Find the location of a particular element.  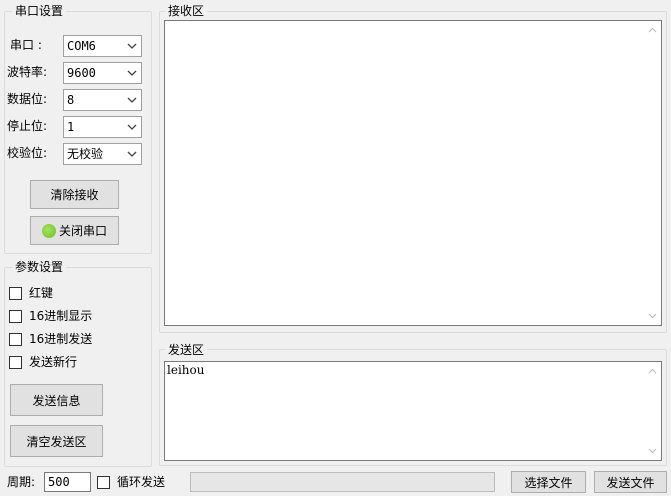

parity-value: 无校验 is located at coordinates (85, 154).